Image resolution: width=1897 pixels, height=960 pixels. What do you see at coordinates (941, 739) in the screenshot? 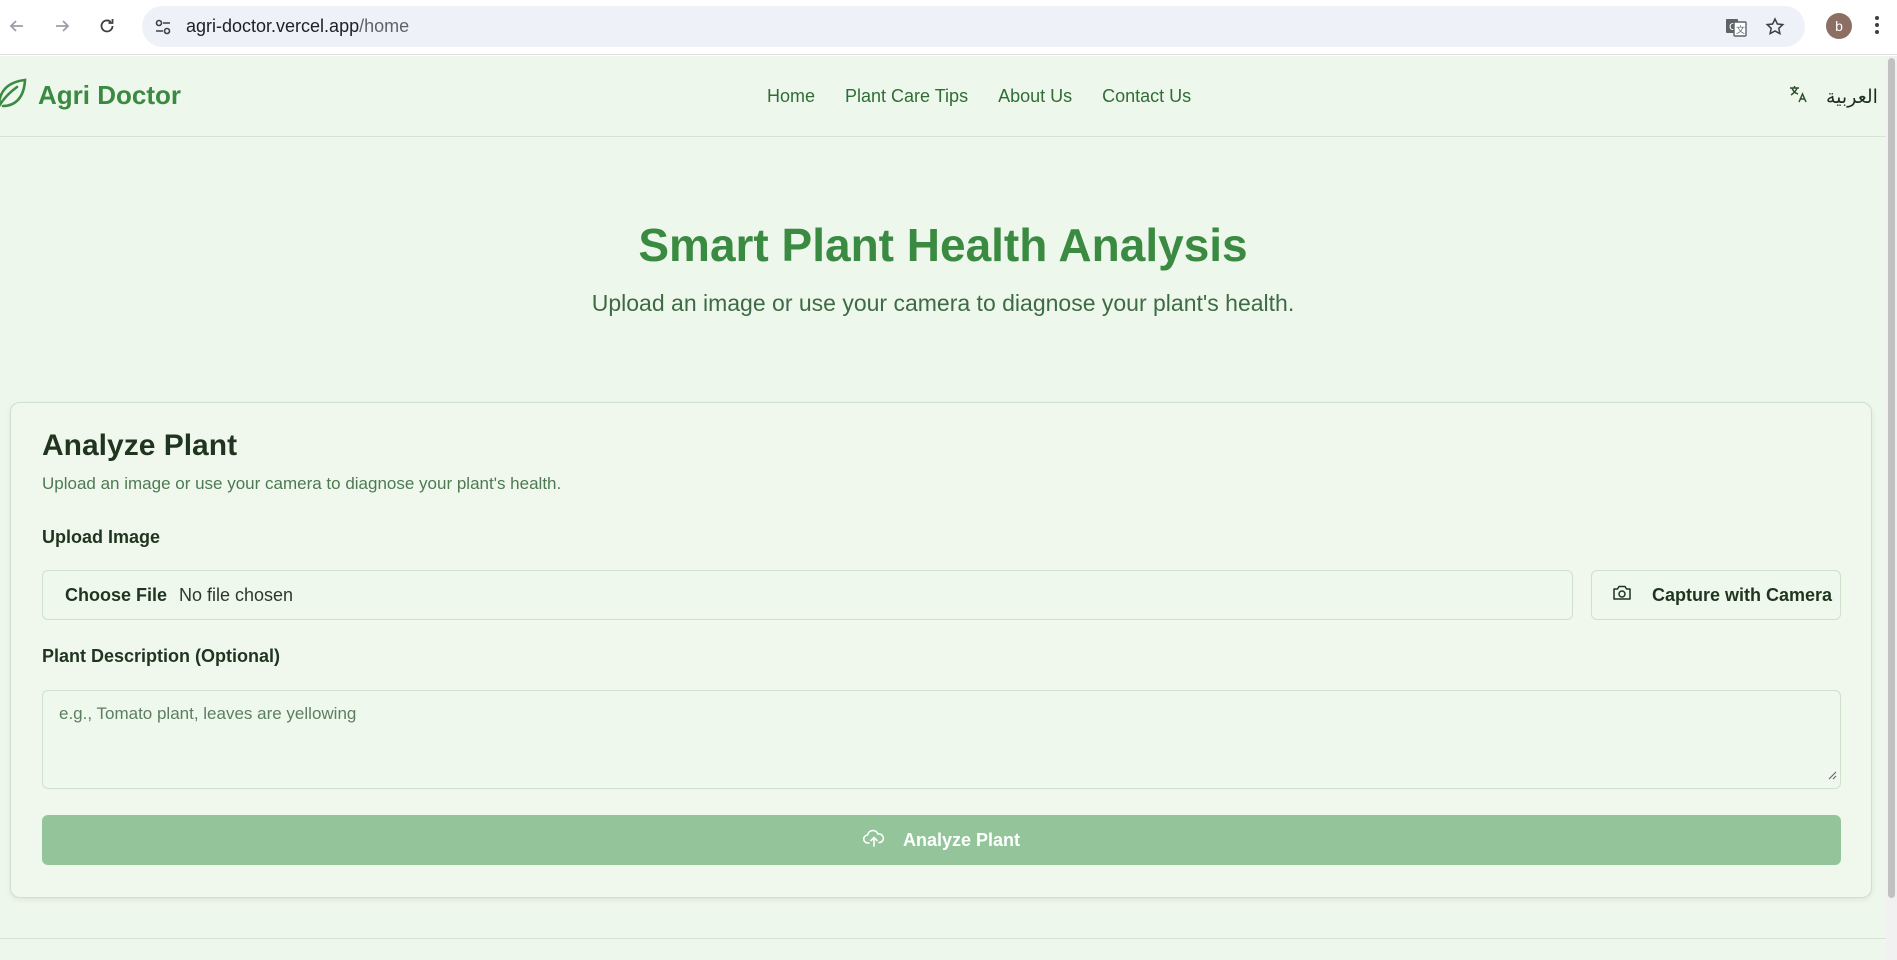
I see `plant-description-textarea: e.g., Tomato plant, leaves are yellowing` at bounding box center [941, 739].